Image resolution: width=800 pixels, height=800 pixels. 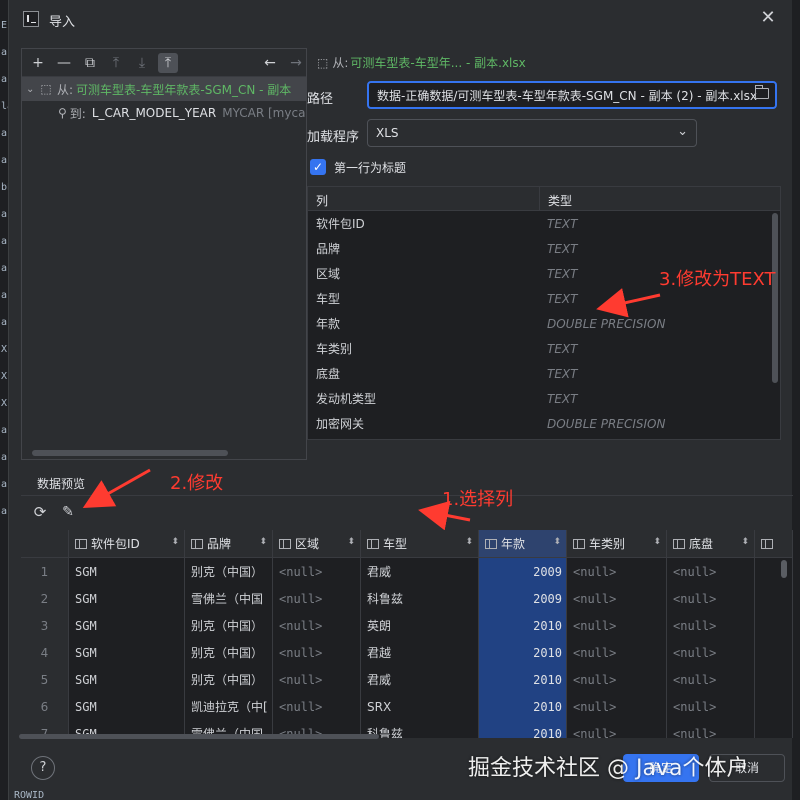 What do you see at coordinates (270, 63) in the screenshot?
I see `back-arrow-icon: ←` at bounding box center [270, 63].